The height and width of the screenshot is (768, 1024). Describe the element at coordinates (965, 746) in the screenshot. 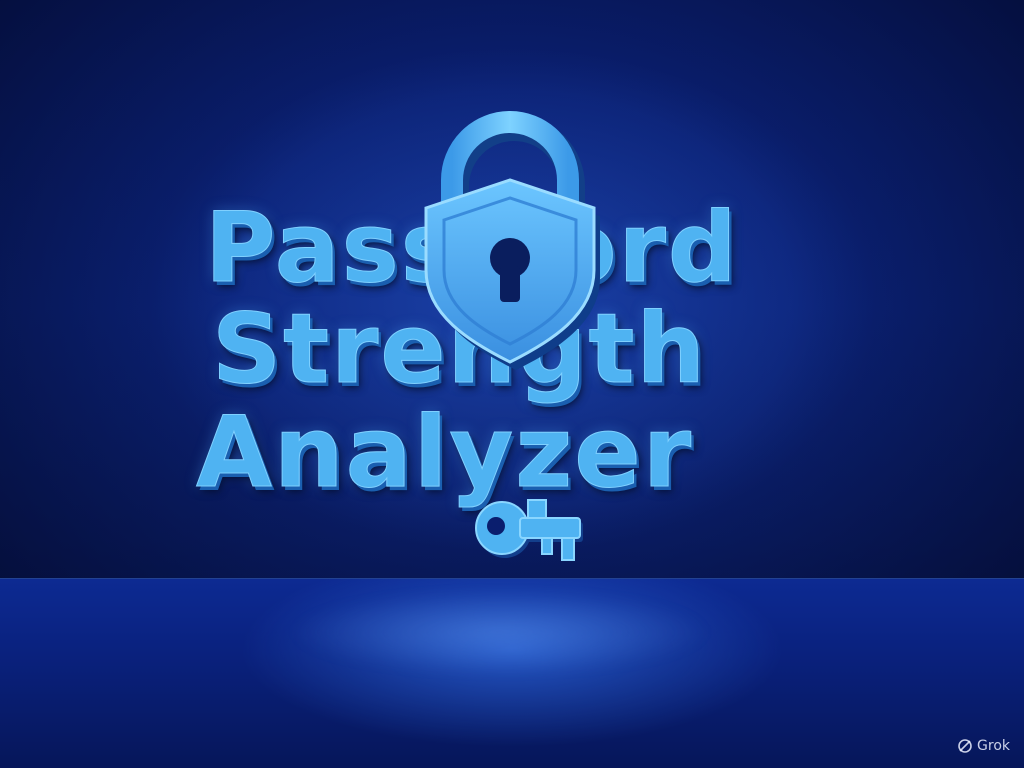

I see `grok-logo-icon` at that location.